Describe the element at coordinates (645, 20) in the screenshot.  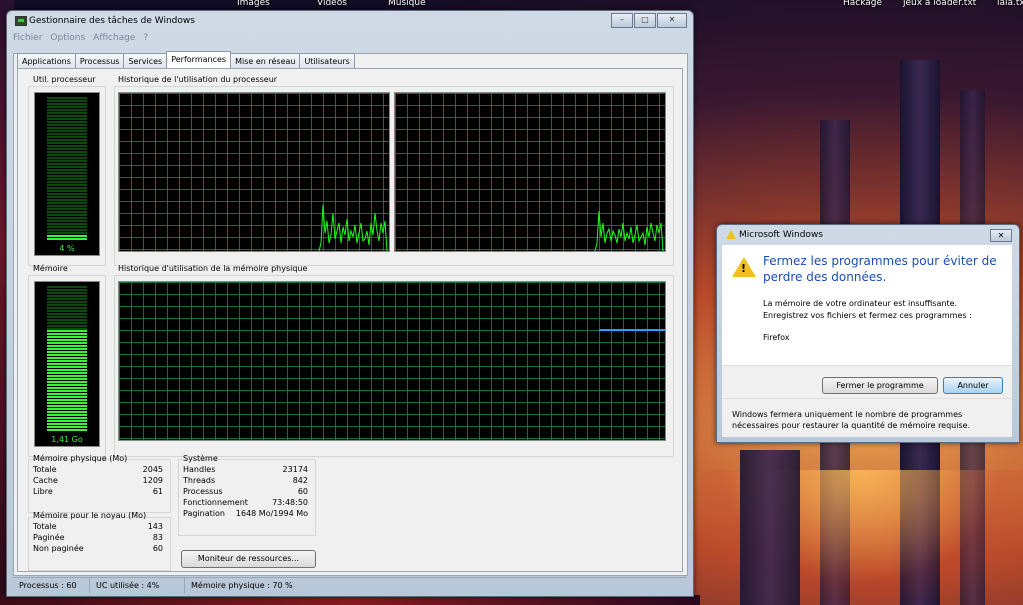
I see `maximize-button: □` at that location.